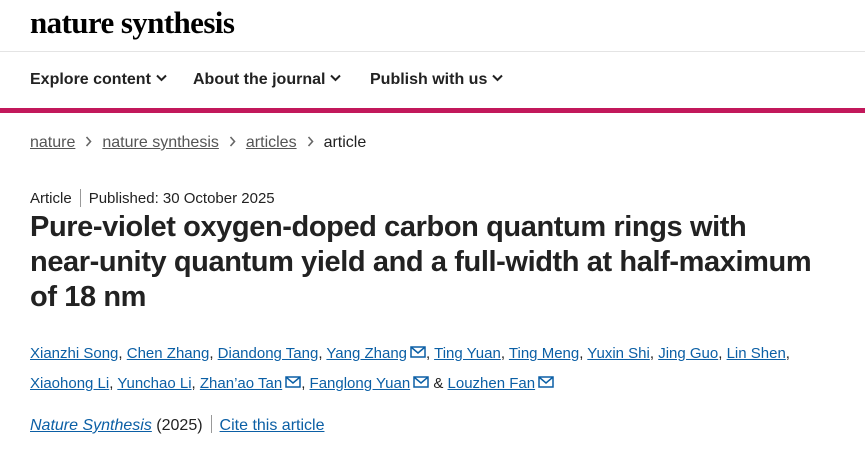 Image resolution: width=865 pixels, height=450 pixels. I want to click on publication-year: (2025), so click(179, 425).